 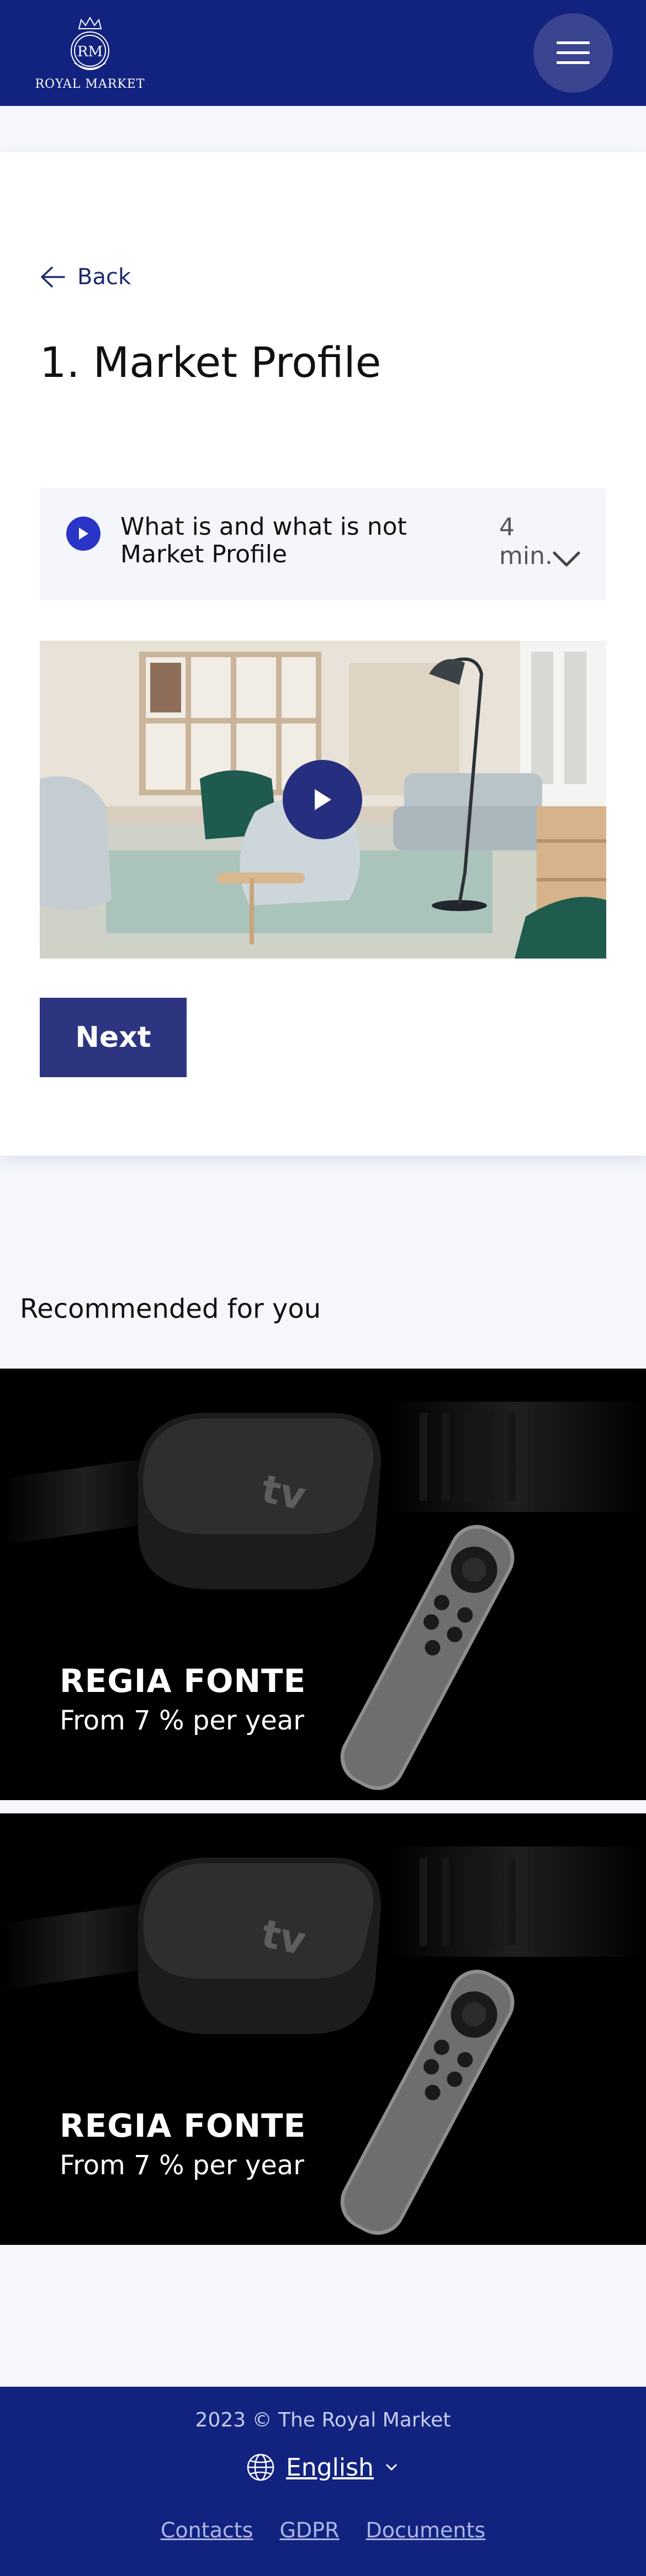 I want to click on language-selector: English, so click(x=322, y=2467).